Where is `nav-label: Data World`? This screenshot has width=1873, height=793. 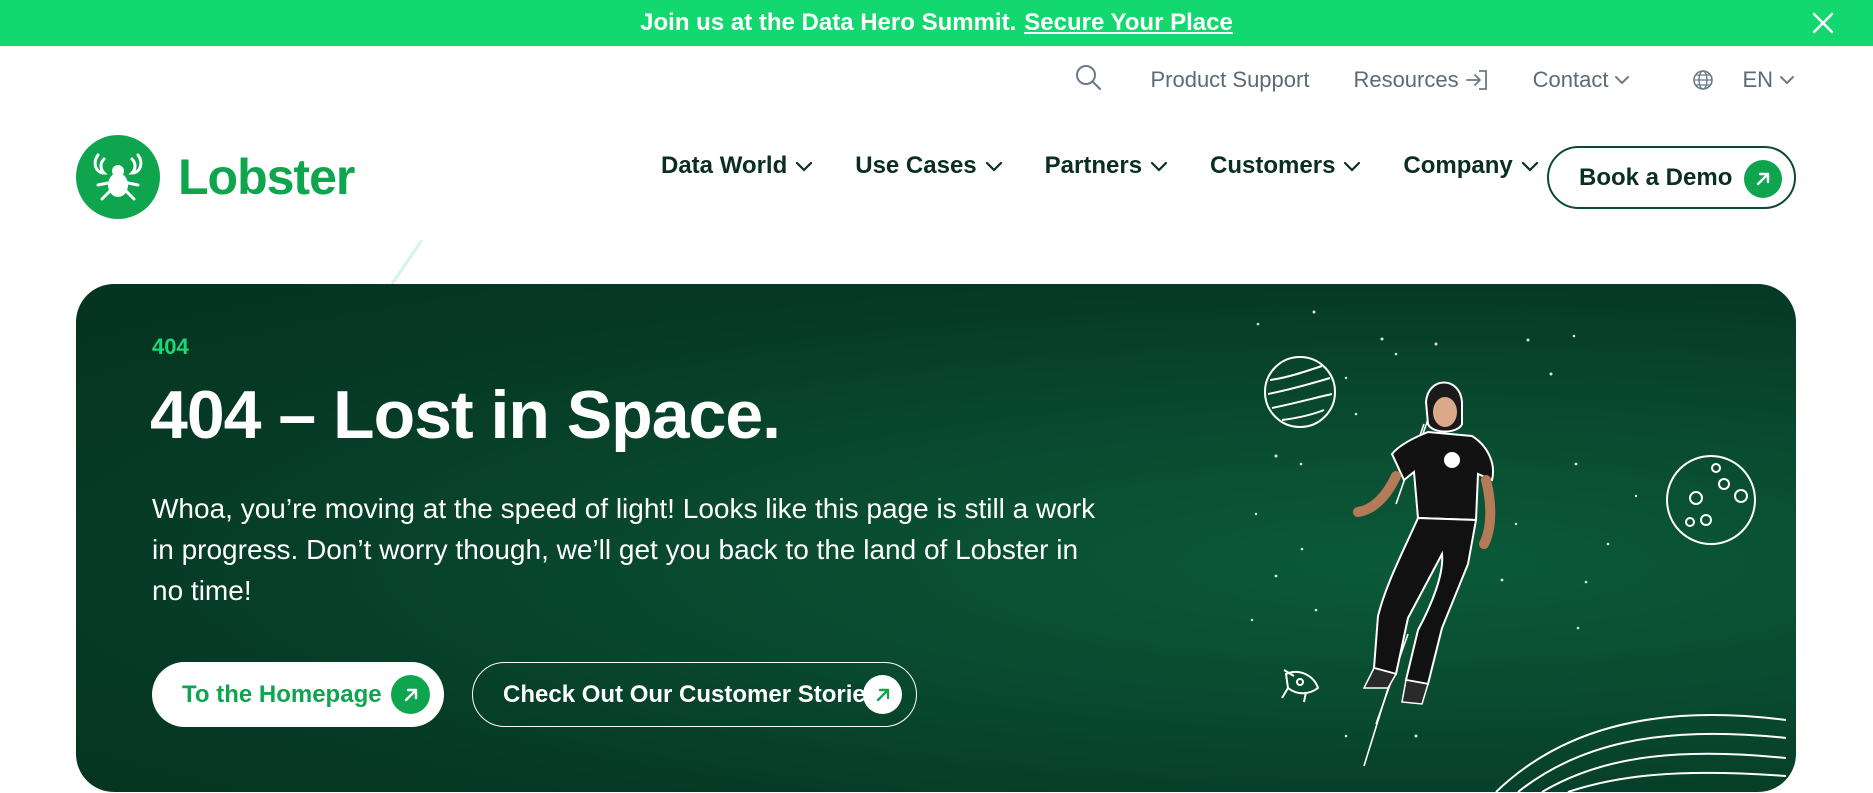 nav-label: Data World is located at coordinates (724, 165).